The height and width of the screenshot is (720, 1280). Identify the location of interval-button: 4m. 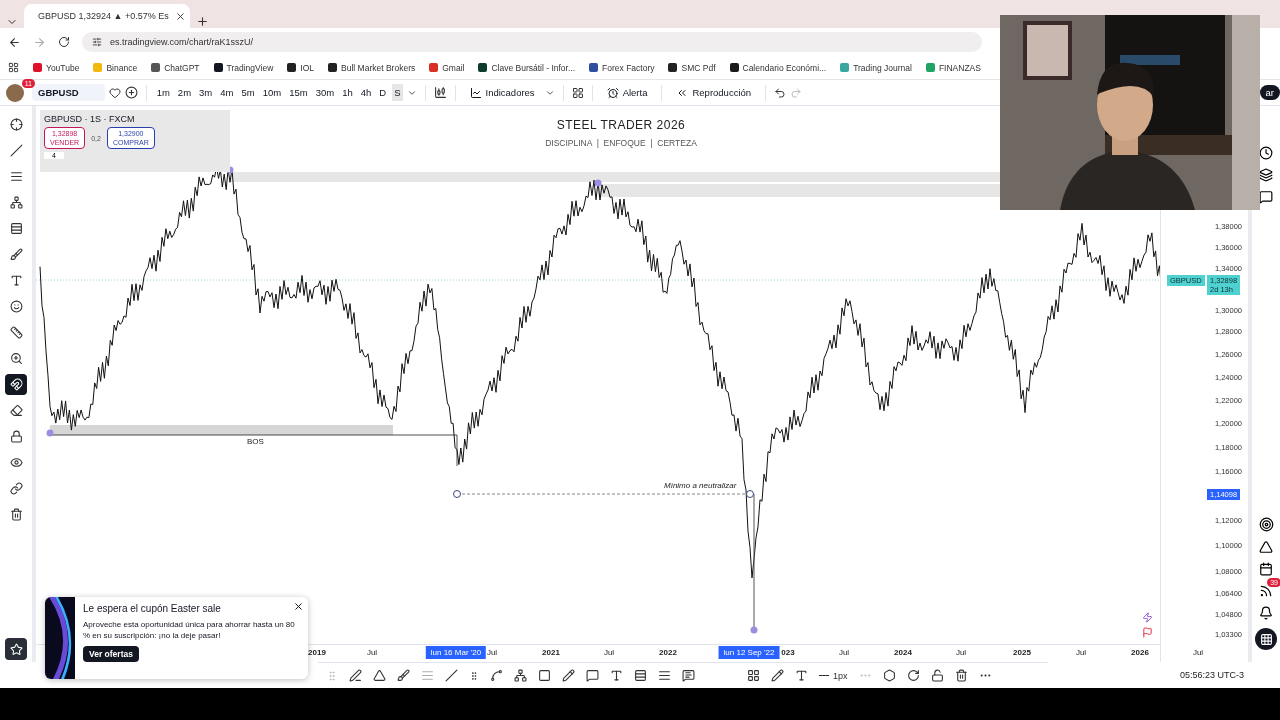
(227, 92).